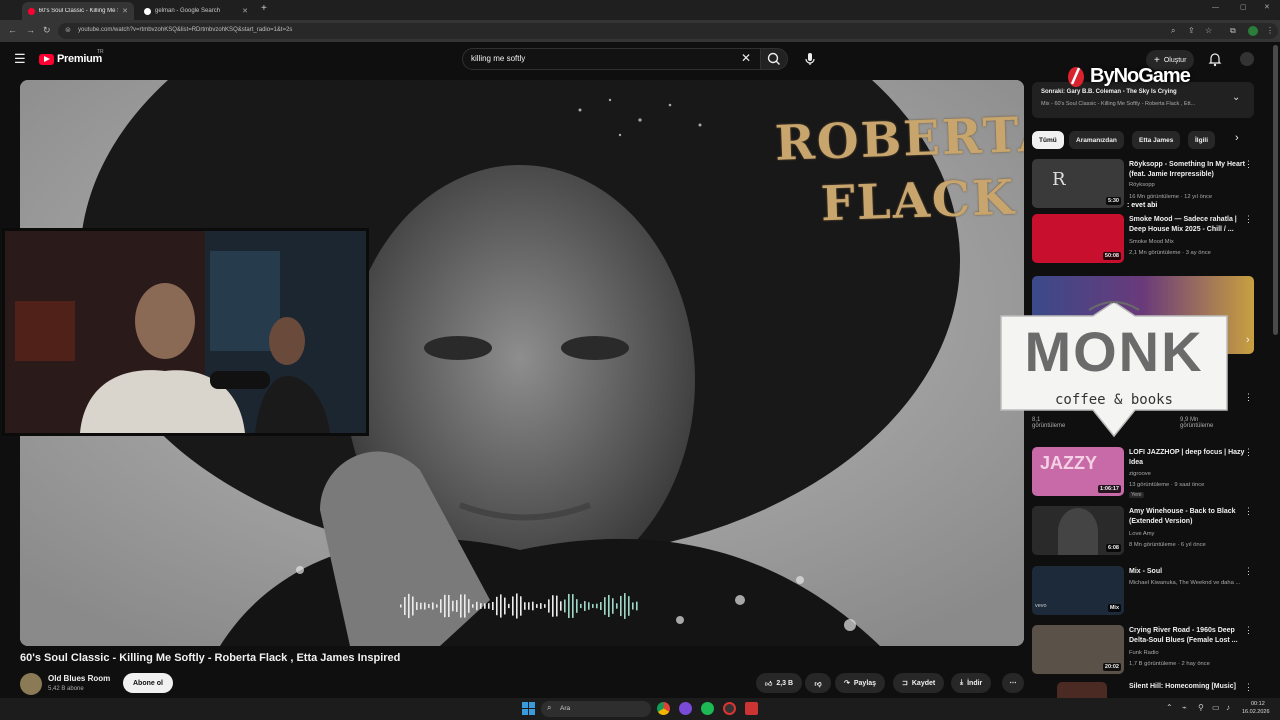 The image size is (1280, 720). Describe the element at coordinates (1156, 140) in the screenshot. I see `chip-etta-james: Etta James` at that location.